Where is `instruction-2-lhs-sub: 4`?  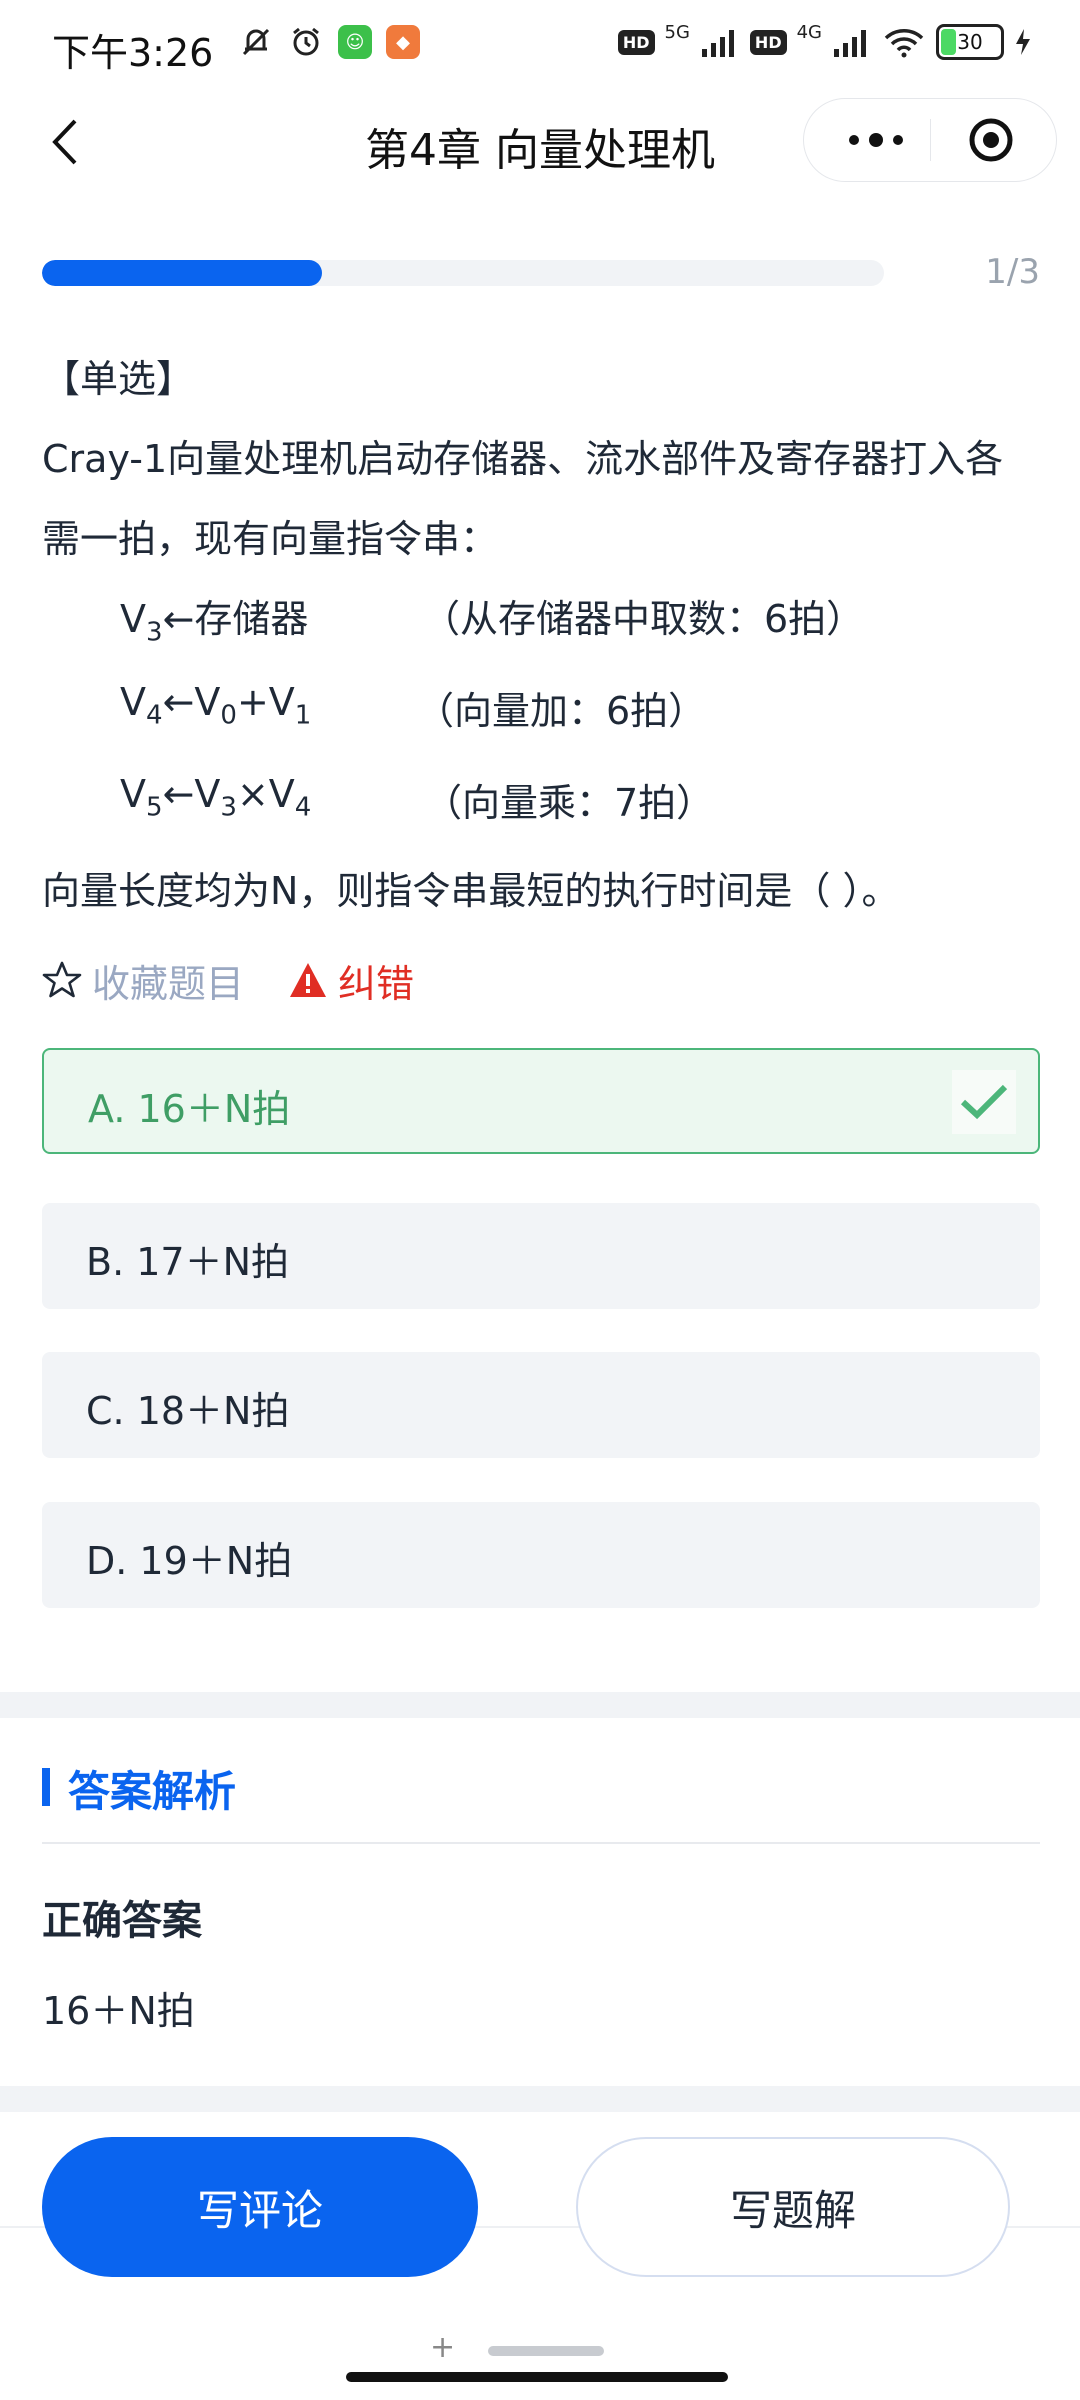
instruction-2-lhs-sub: 4 is located at coordinates (154, 715).